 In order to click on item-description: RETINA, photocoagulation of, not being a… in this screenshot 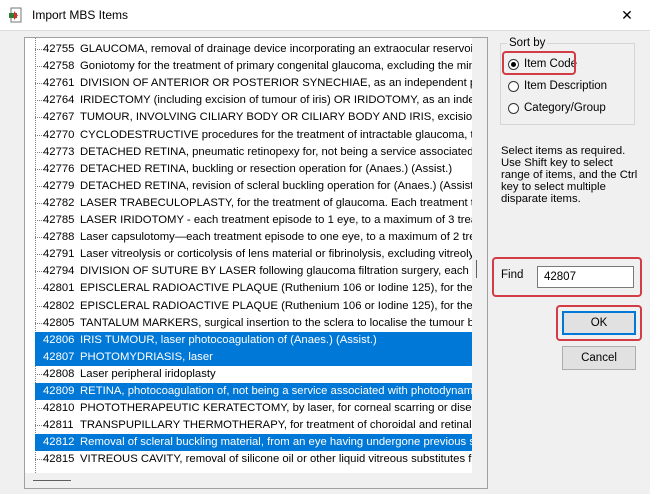, I will do `click(276, 391)`.